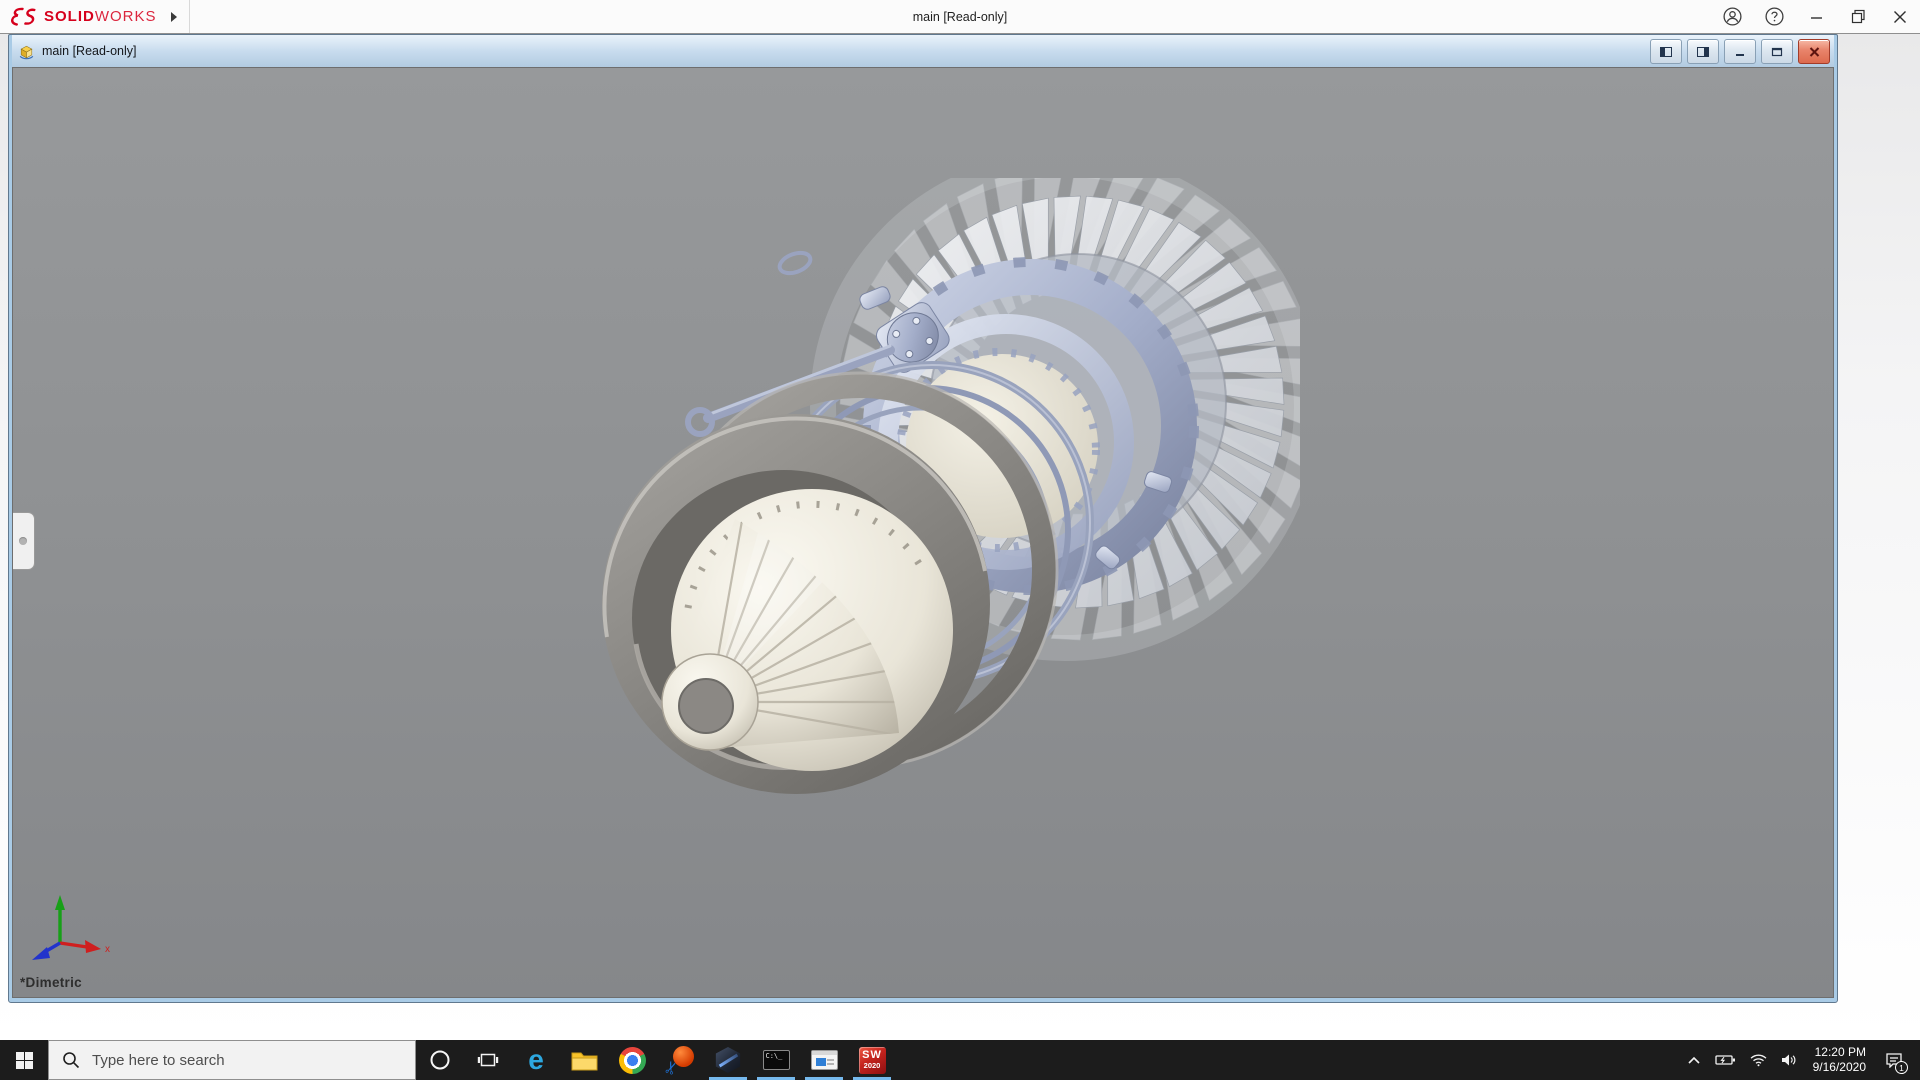 The width and height of the screenshot is (1920, 1080). I want to click on doc-minimize-button, so click(1740, 51).